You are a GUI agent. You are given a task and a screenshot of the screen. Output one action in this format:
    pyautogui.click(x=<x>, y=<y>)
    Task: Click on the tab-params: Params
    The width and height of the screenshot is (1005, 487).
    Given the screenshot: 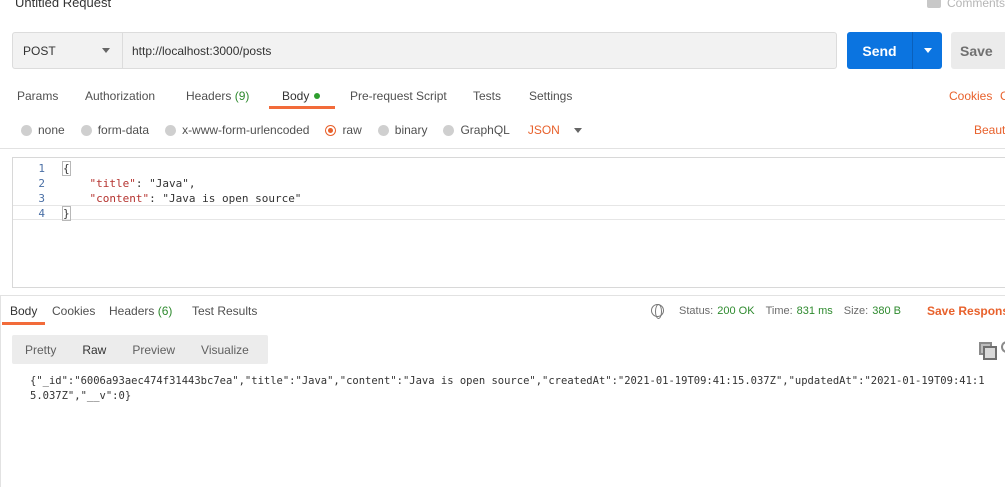 What is the action you would take?
    pyautogui.click(x=37, y=96)
    